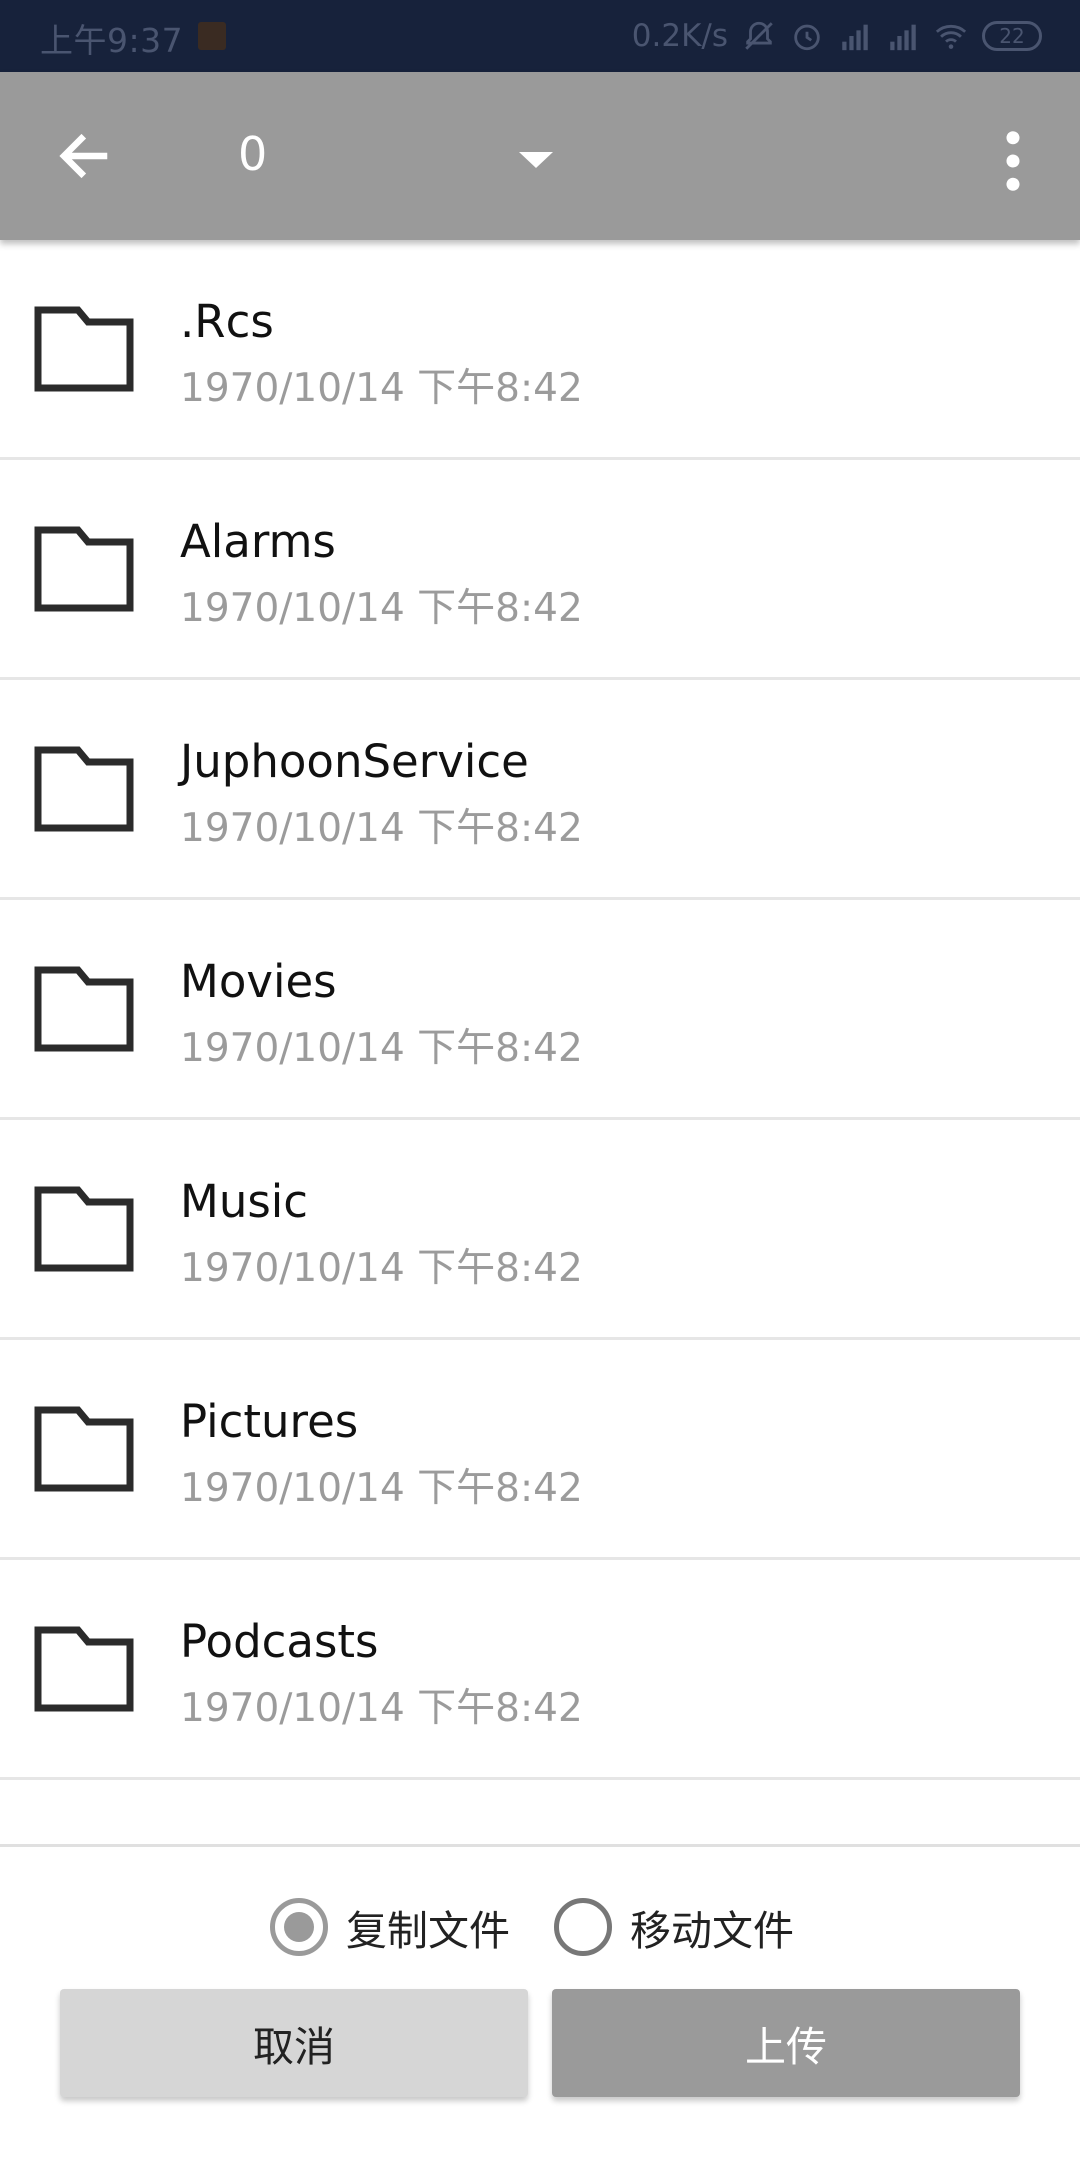  Describe the element at coordinates (540, 1812) in the screenshot. I see `list-item-partial` at that location.